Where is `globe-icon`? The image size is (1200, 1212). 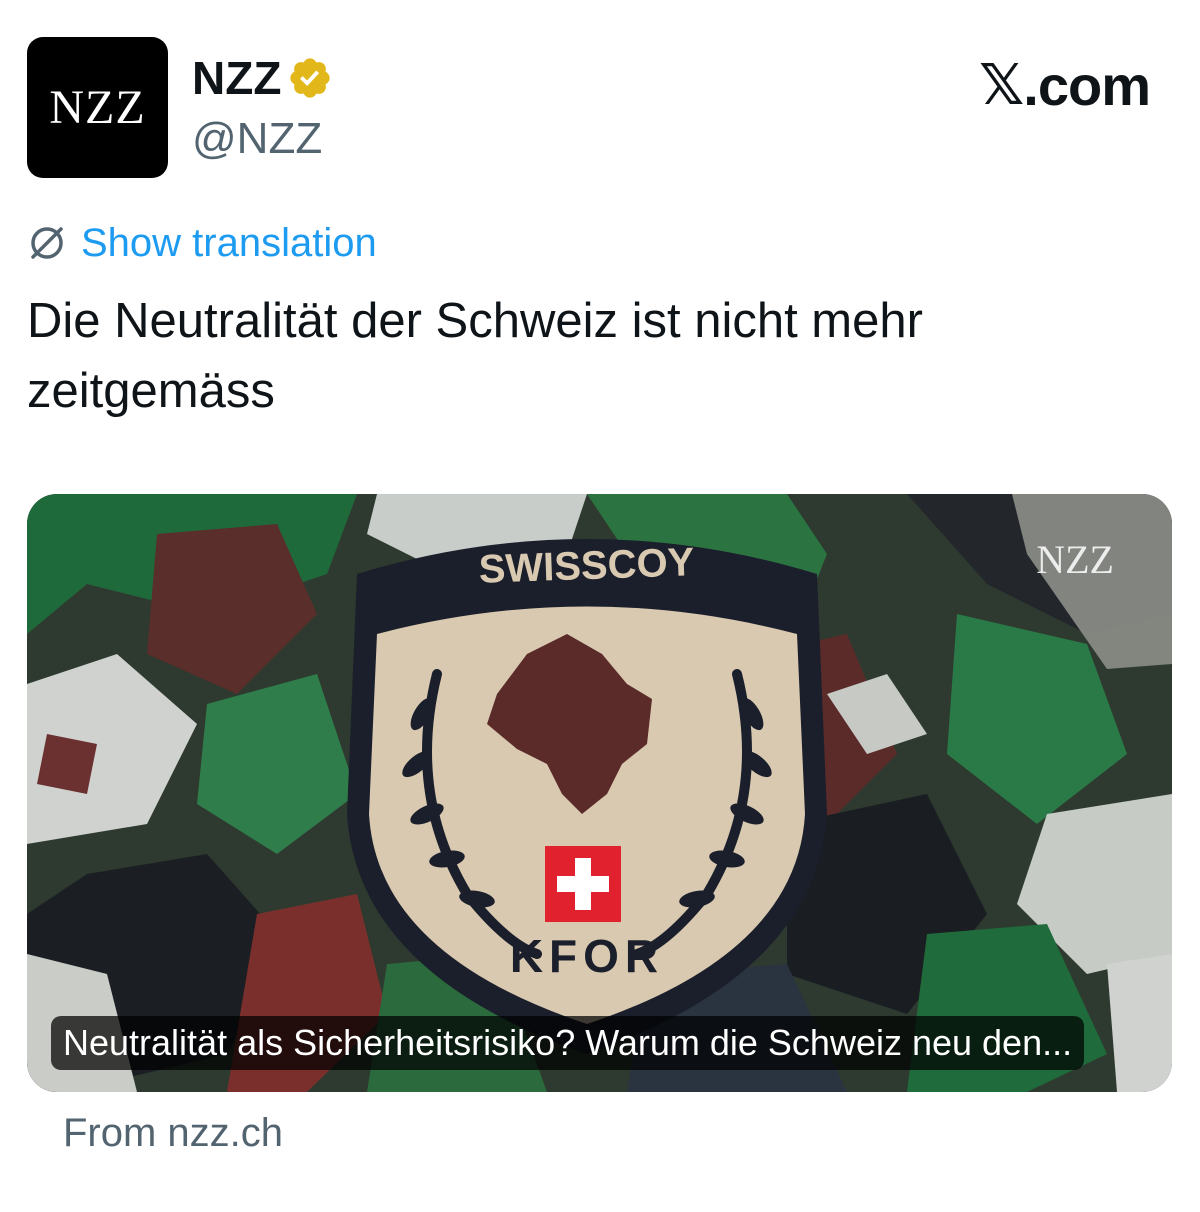
globe-icon is located at coordinates (47, 243).